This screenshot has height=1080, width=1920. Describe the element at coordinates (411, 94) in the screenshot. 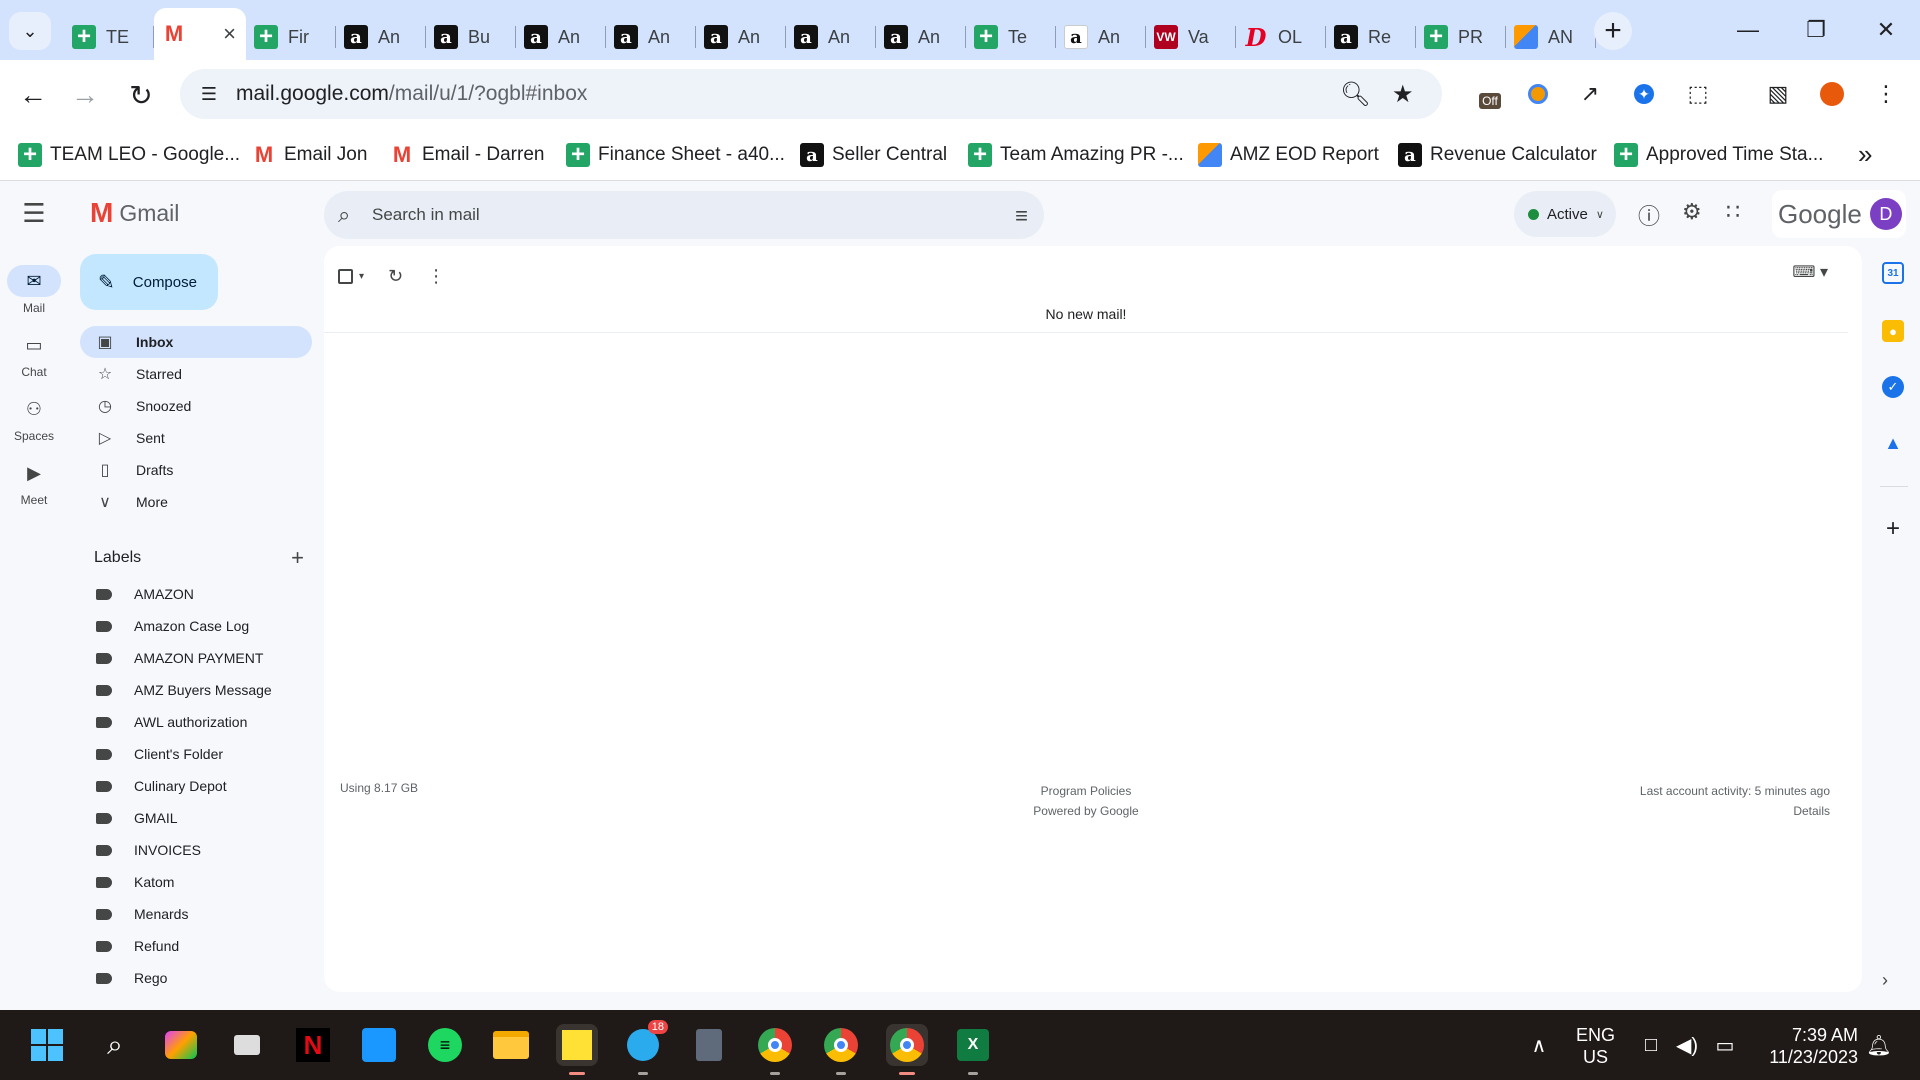

I see `url-text: mail.google.com/mail/u/1/?ogbl#inbox` at that location.